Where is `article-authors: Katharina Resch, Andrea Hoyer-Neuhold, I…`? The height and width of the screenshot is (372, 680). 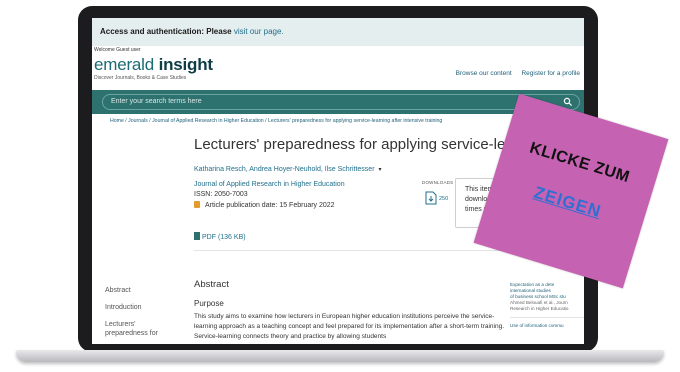
article-authors: Katharina Resch, Andrea Hoyer-Neuhold, I… is located at coordinates (288, 169).